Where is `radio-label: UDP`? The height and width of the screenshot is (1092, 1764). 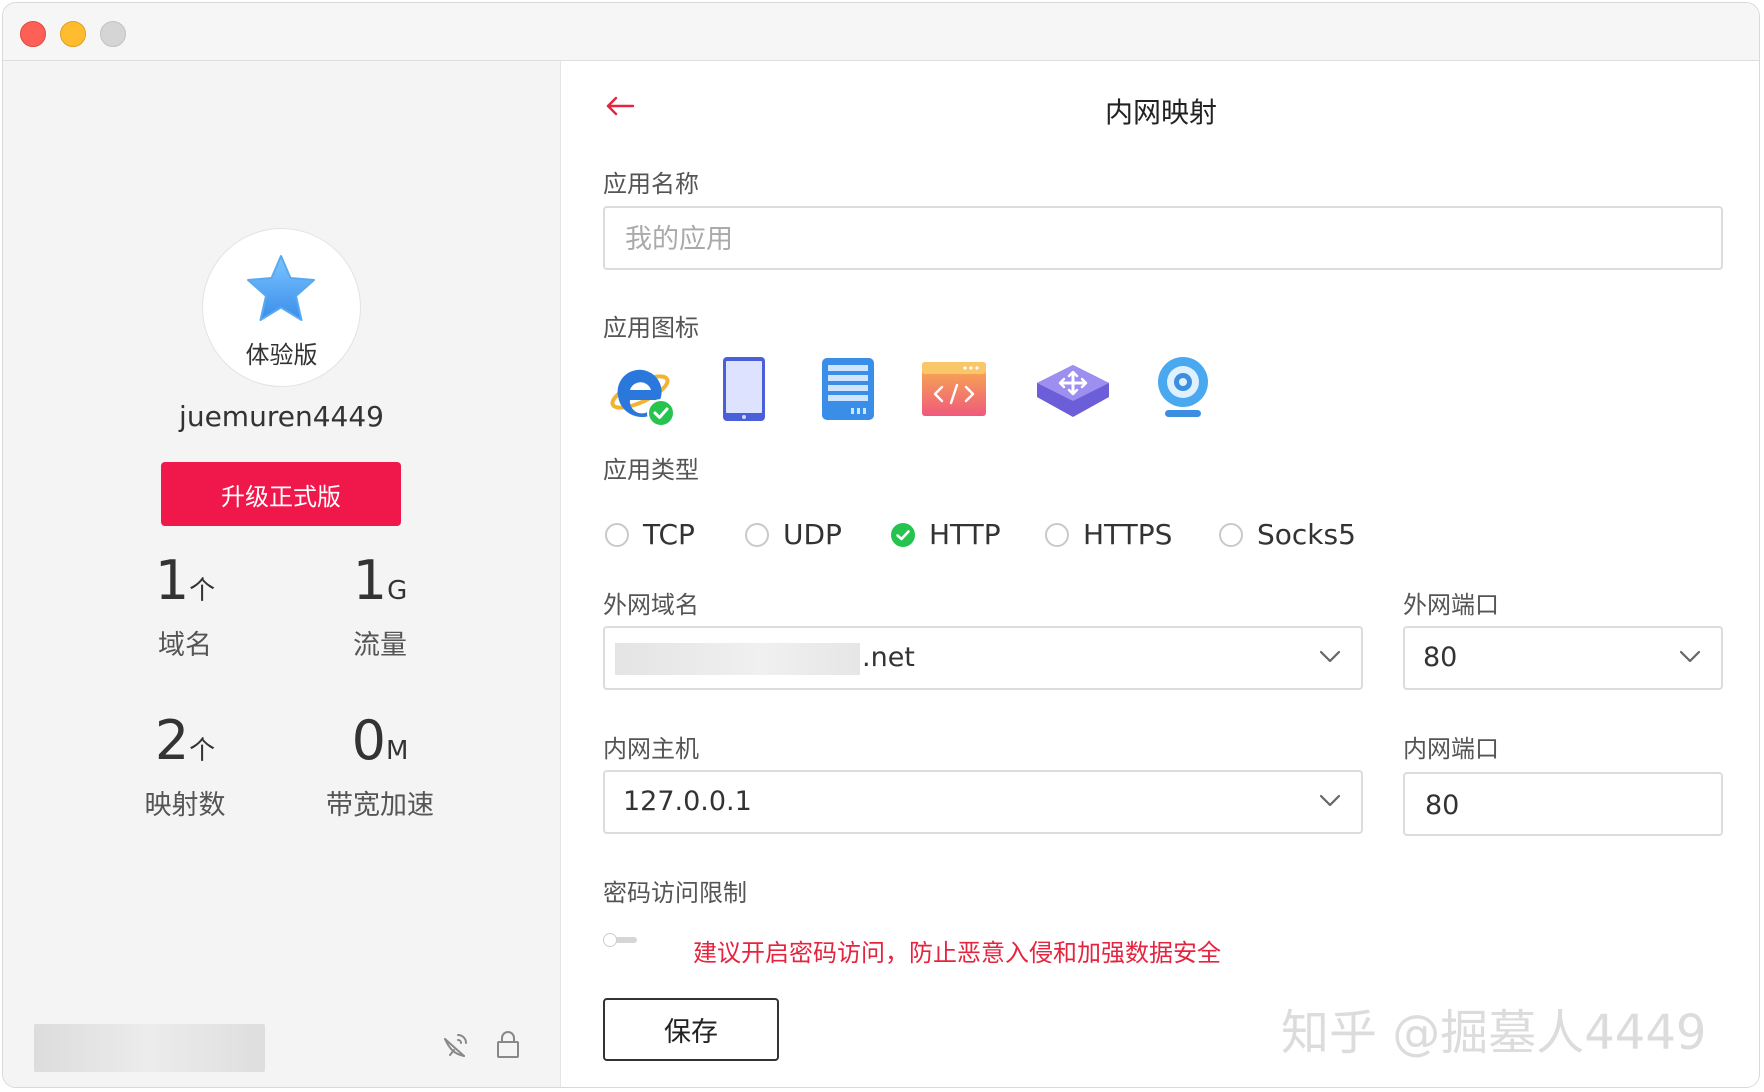 radio-label: UDP is located at coordinates (812, 534).